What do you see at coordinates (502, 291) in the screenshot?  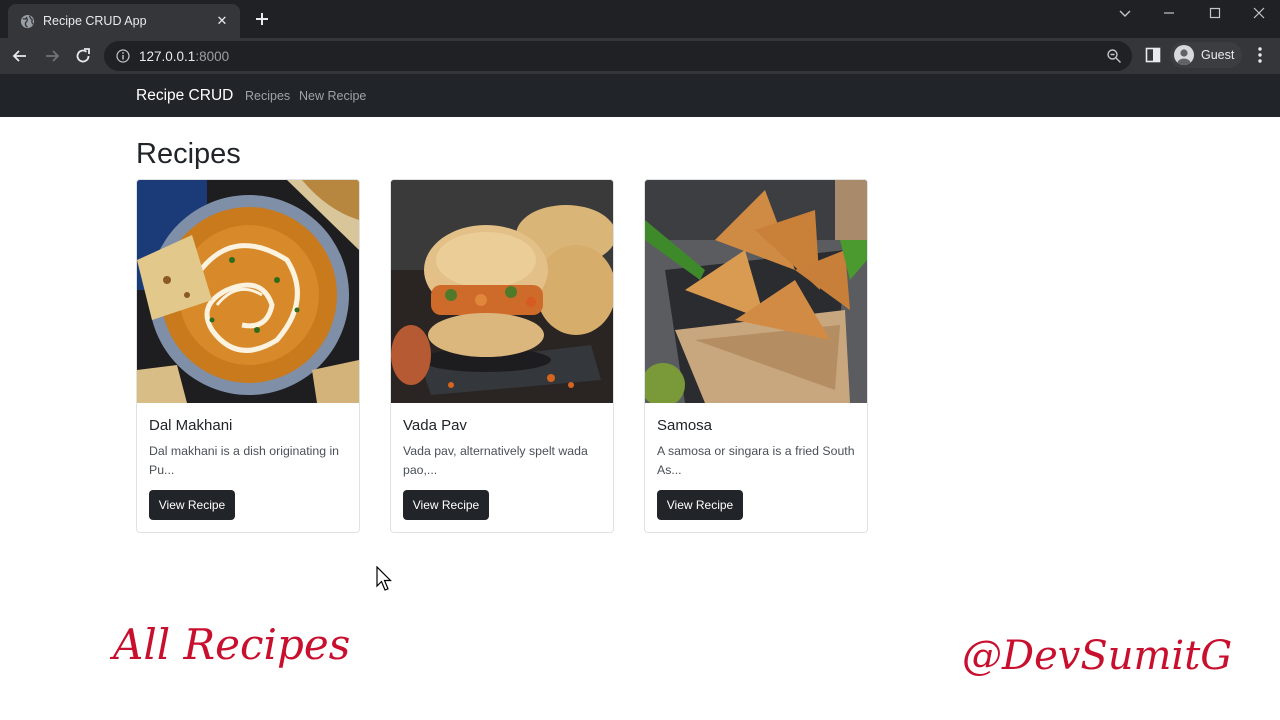 I see `vada-pav-image` at bounding box center [502, 291].